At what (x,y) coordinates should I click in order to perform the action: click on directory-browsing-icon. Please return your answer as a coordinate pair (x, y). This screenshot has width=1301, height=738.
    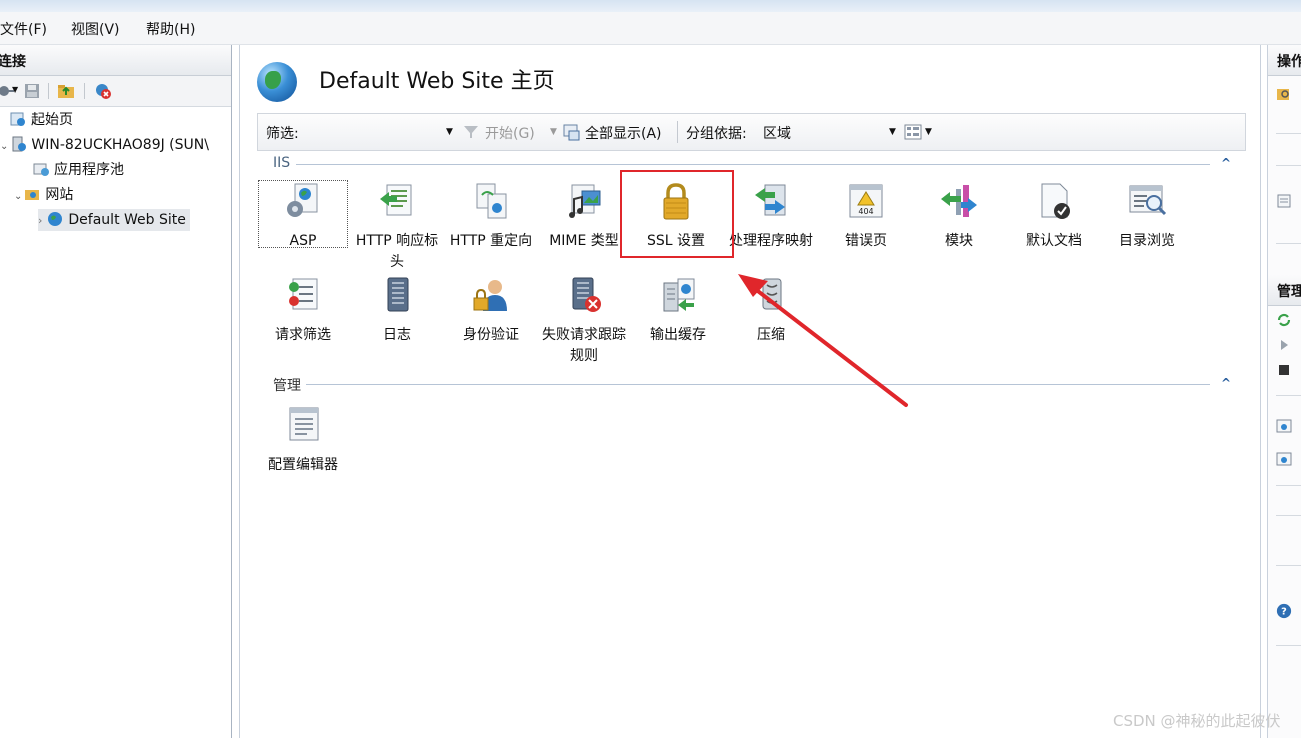
    Looking at the image, I should click on (1147, 201).